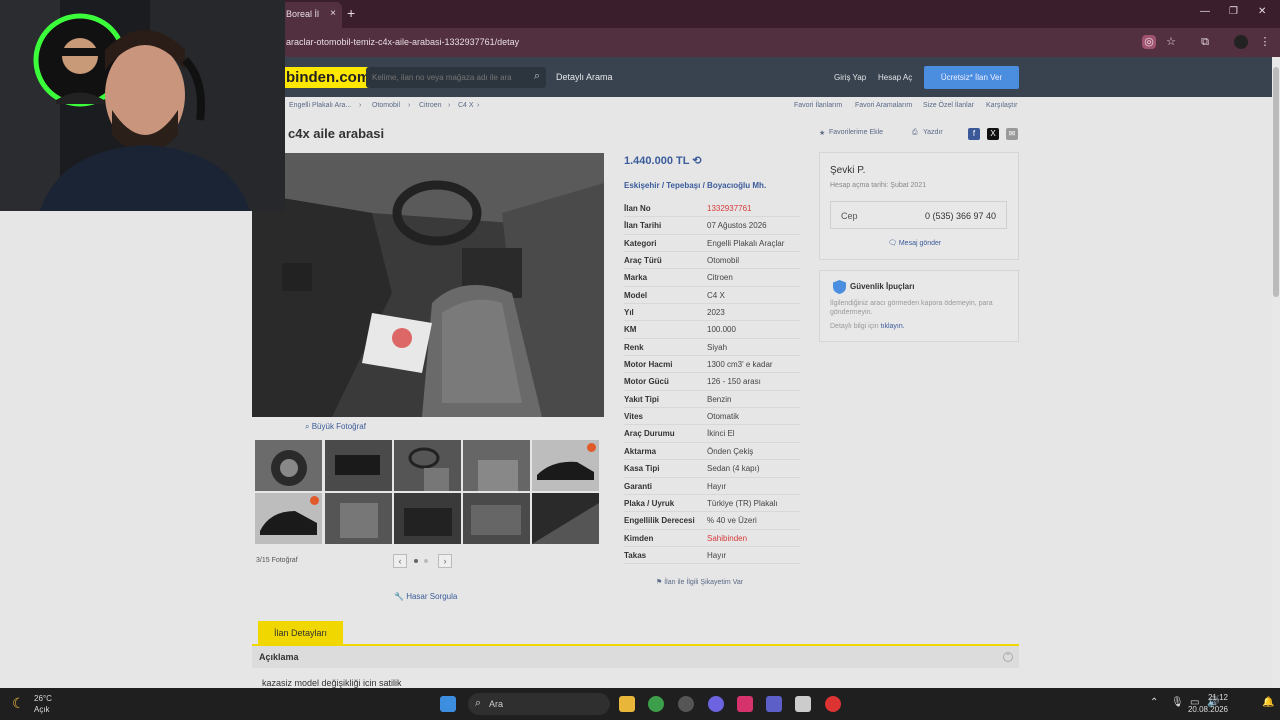 The image size is (1280, 720). I want to click on special-listings-link: Size Özel İlanlar, so click(948, 105).